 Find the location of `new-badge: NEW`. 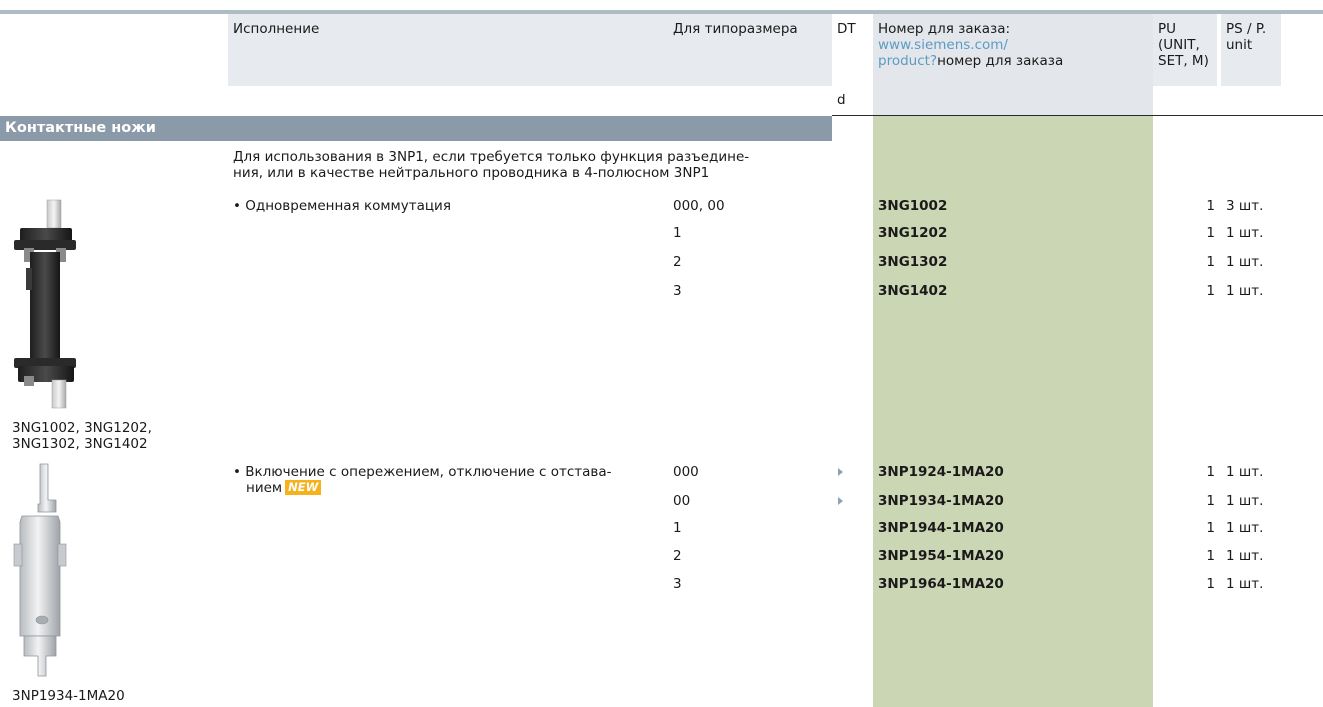

new-badge: NEW is located at coordinates (303, 487).